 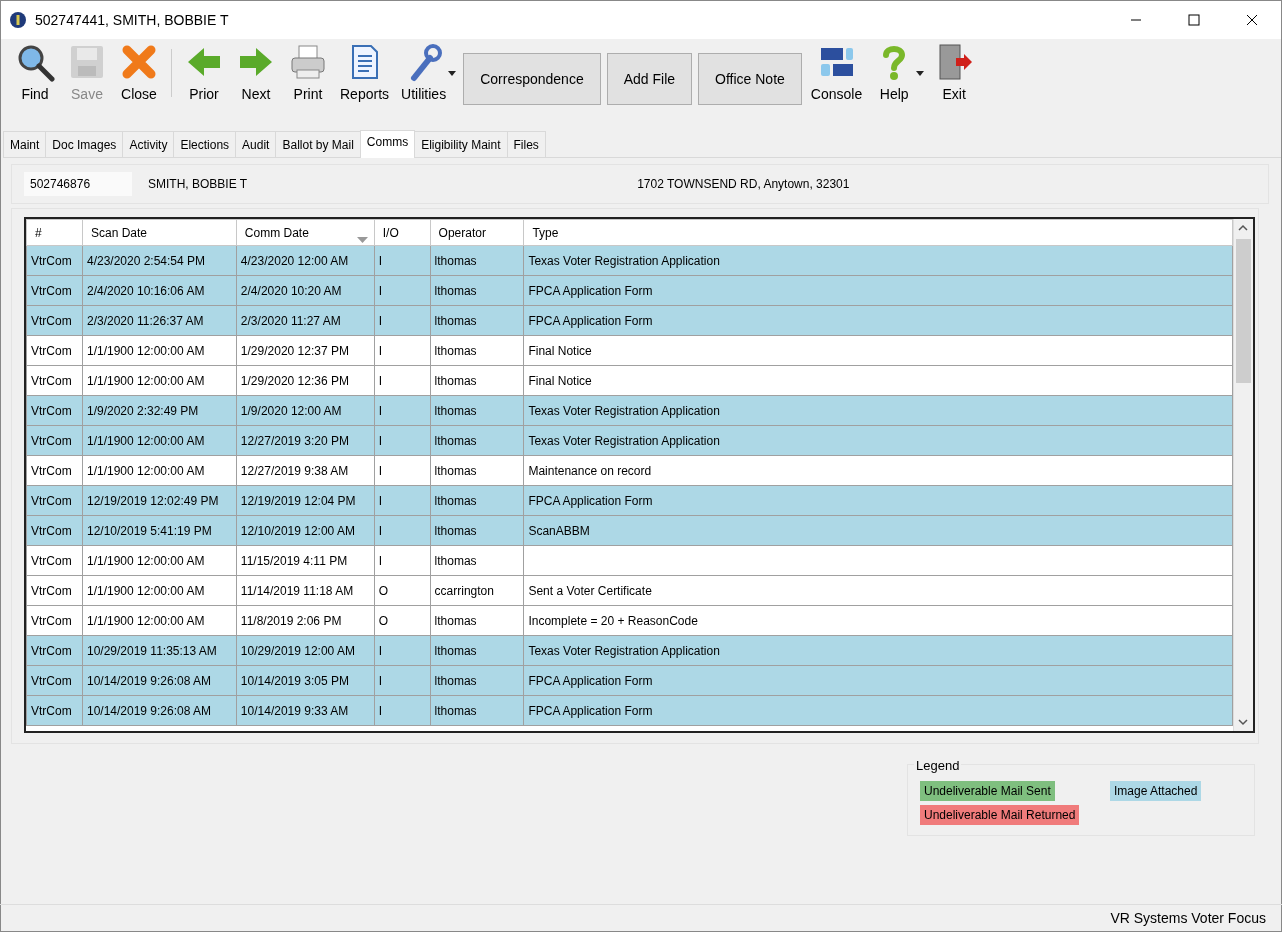 What do you see at coordinates (54, 232) in the screenshot?
I see `column-header: #` at bounding box center [54, 232].